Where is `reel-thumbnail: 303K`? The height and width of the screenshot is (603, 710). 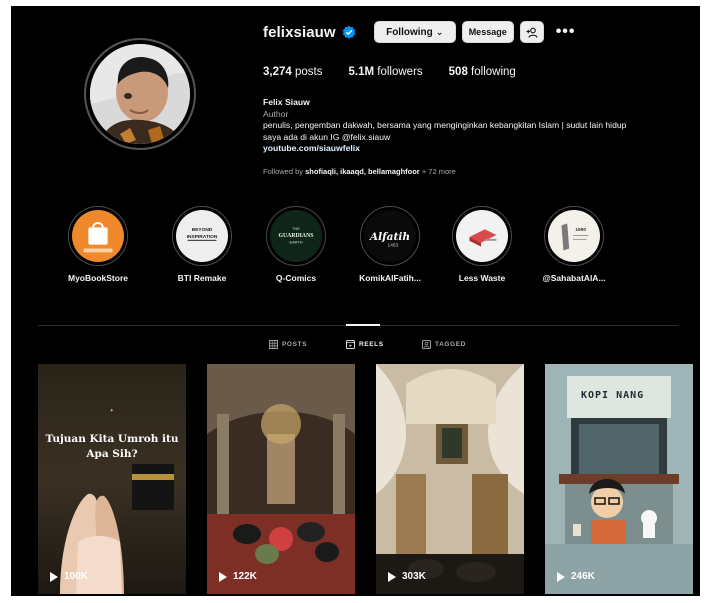
reel-thumbnail: 303K is located at coordinates (450, 479).